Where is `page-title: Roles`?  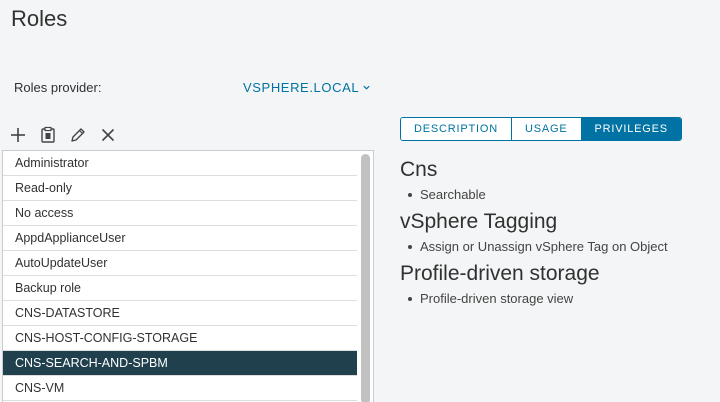 page-title: Roles is located at coordinates (39, 18).